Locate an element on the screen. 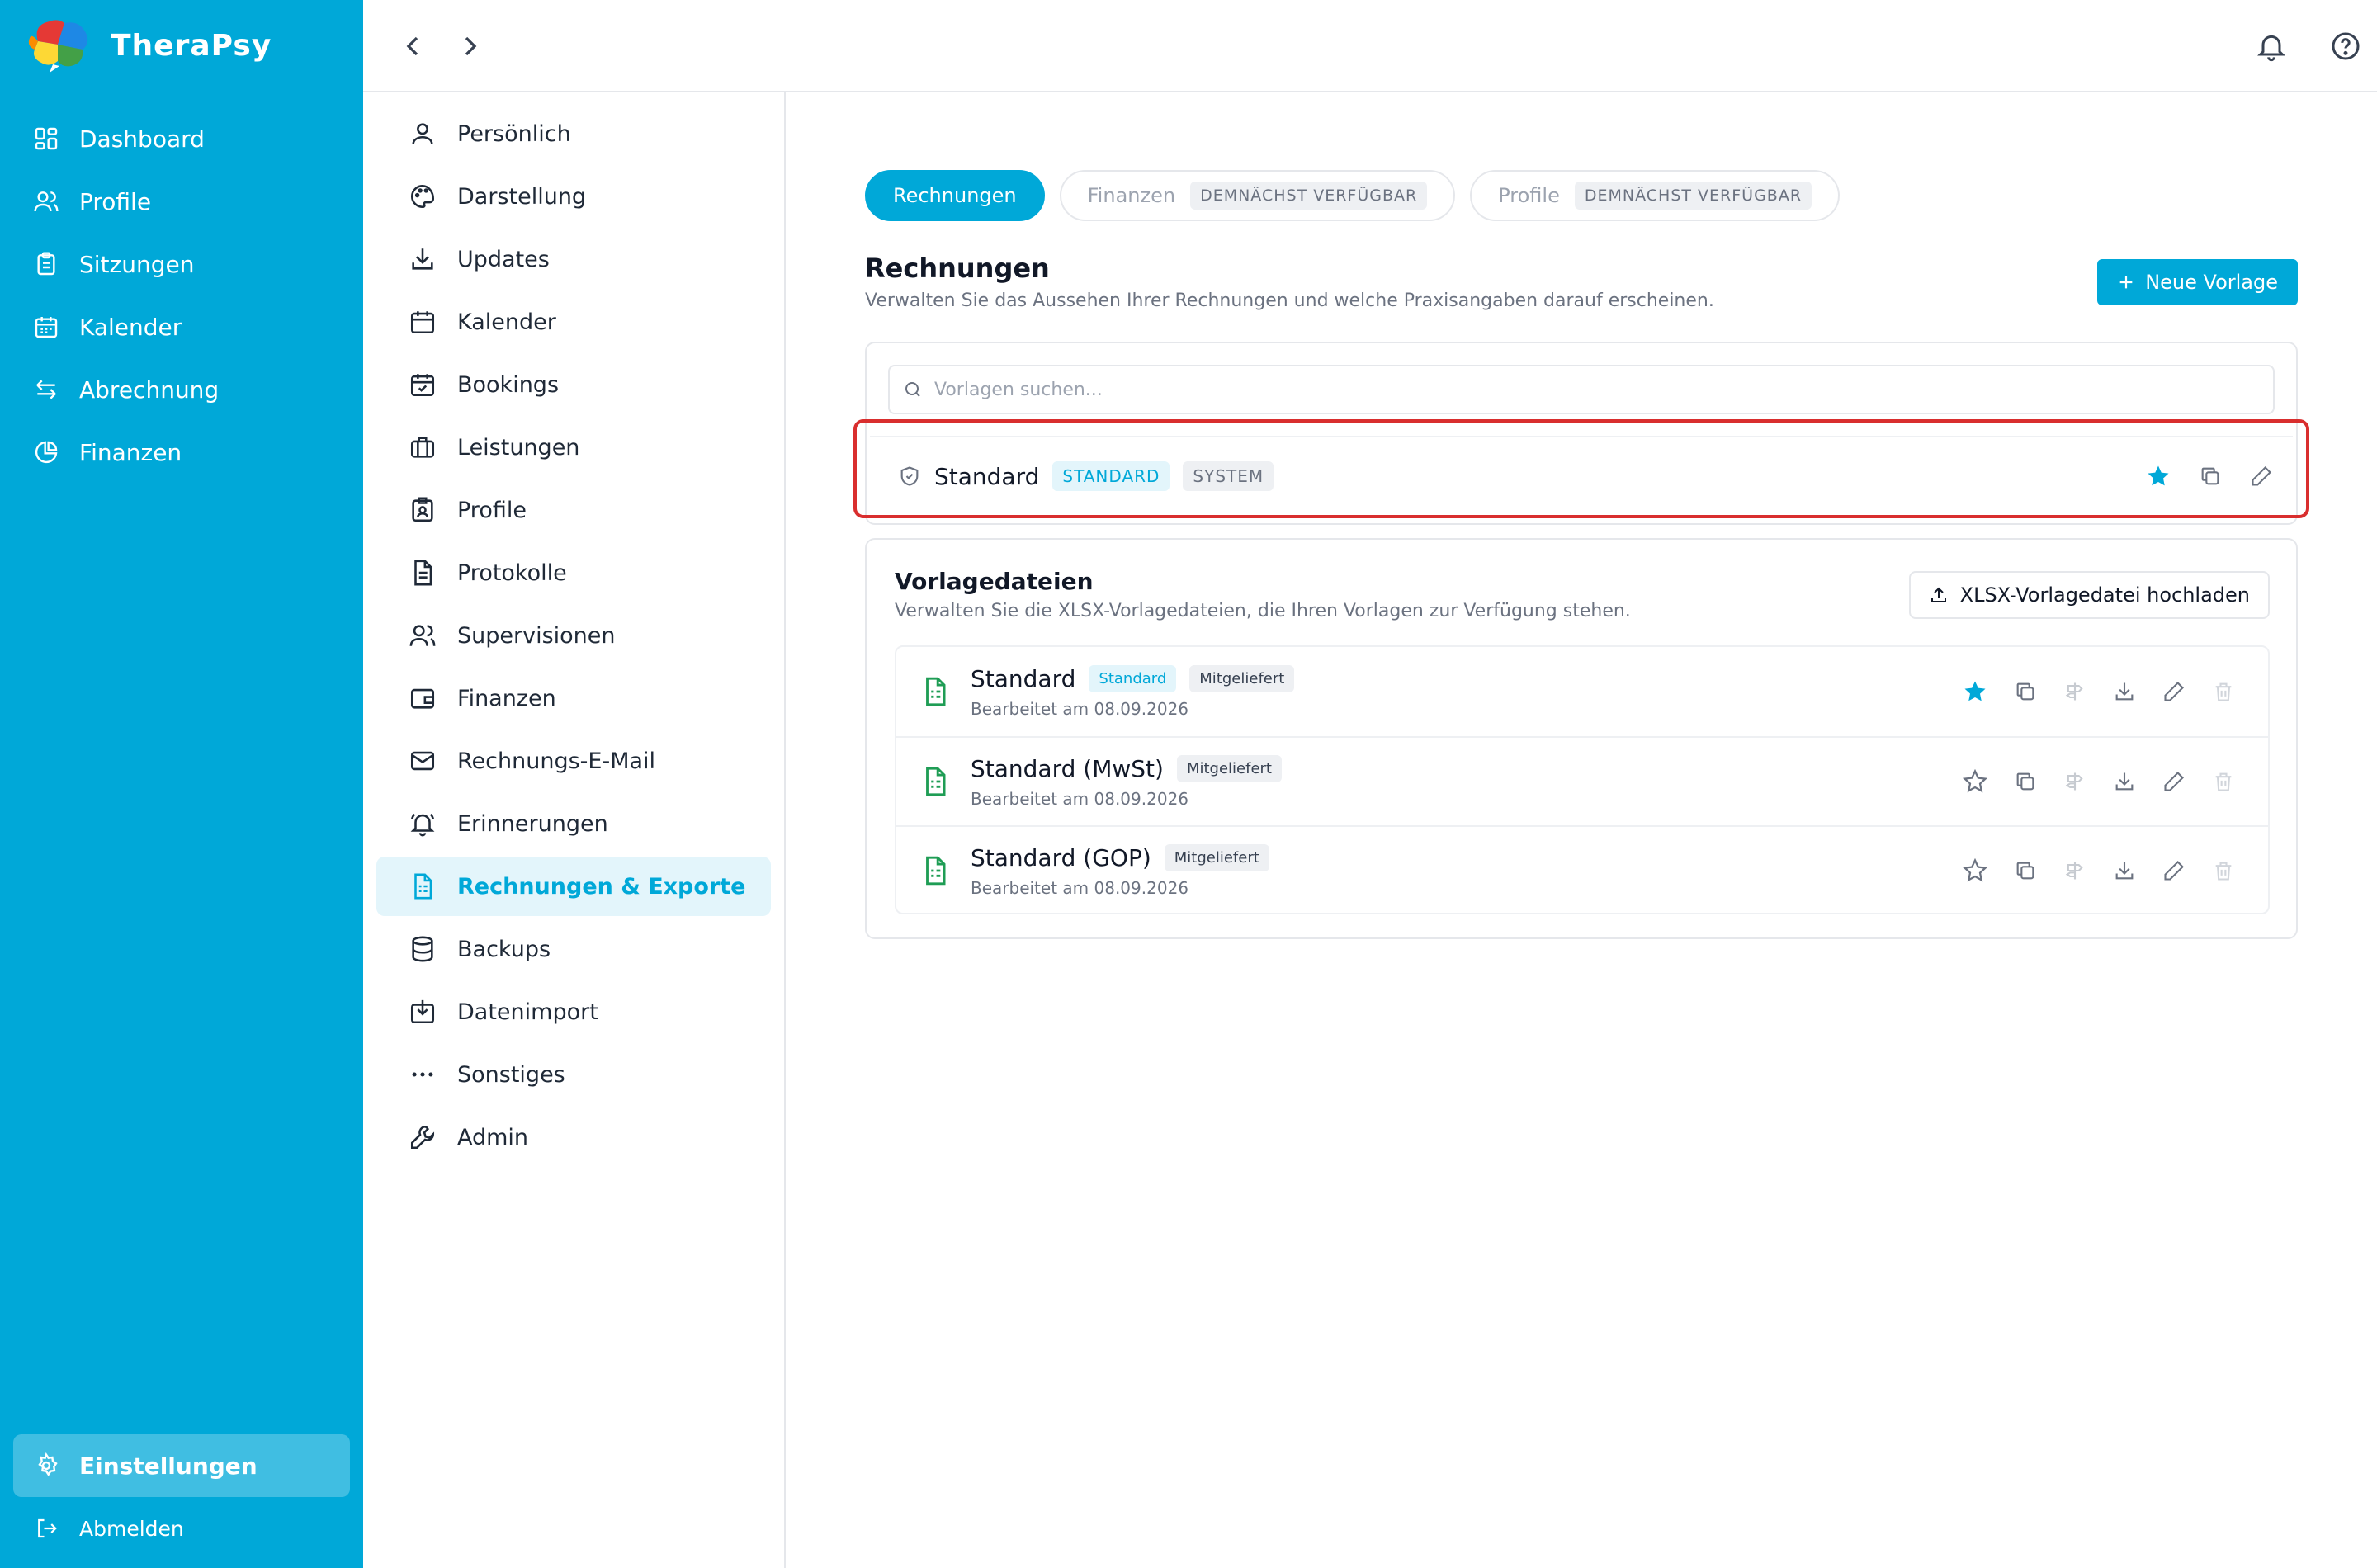 The width and height of the screenshot is (2377, 1568). briefcase-icon is located at coordinates (422, 447).